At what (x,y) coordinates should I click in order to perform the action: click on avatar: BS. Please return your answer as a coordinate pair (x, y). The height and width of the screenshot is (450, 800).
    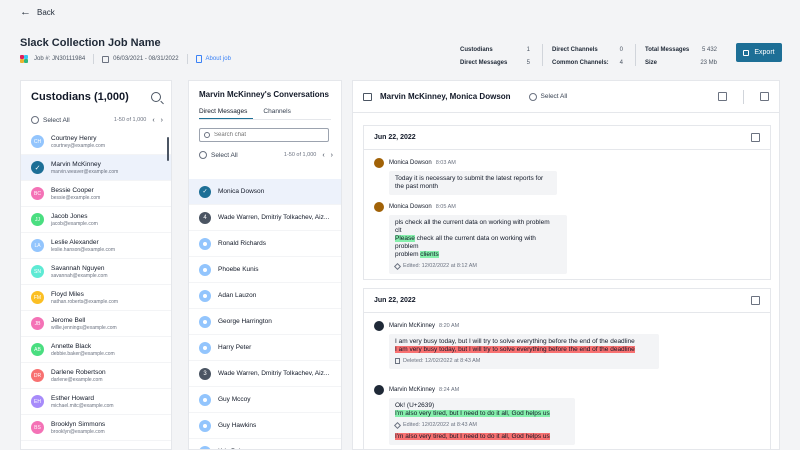
    Looking at the image, I should click on (37, 427).